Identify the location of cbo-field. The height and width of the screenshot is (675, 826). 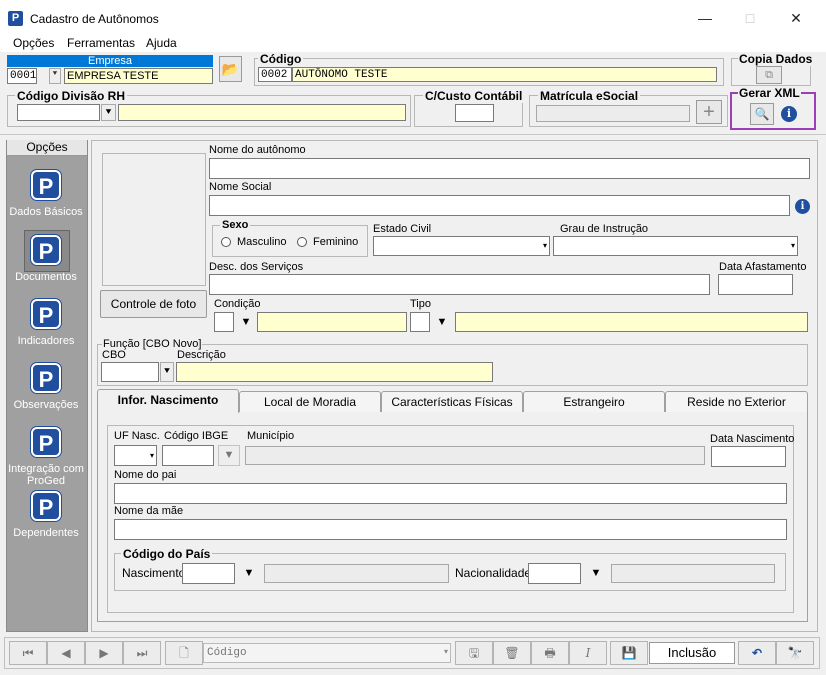
(130, 372).